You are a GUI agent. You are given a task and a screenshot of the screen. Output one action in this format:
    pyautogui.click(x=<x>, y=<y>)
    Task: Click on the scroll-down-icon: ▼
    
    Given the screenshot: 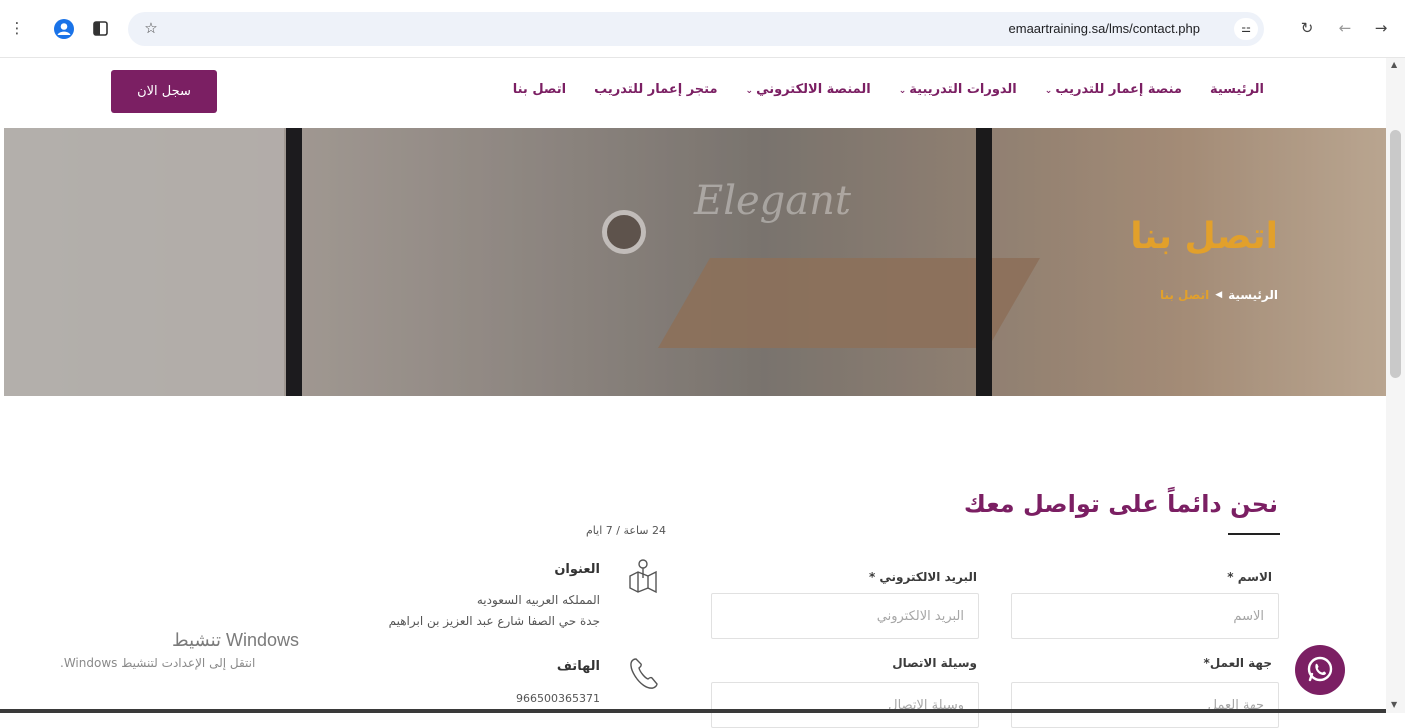 What is the action you would take?
    pyautogui.click(x=1394, y=704)
    